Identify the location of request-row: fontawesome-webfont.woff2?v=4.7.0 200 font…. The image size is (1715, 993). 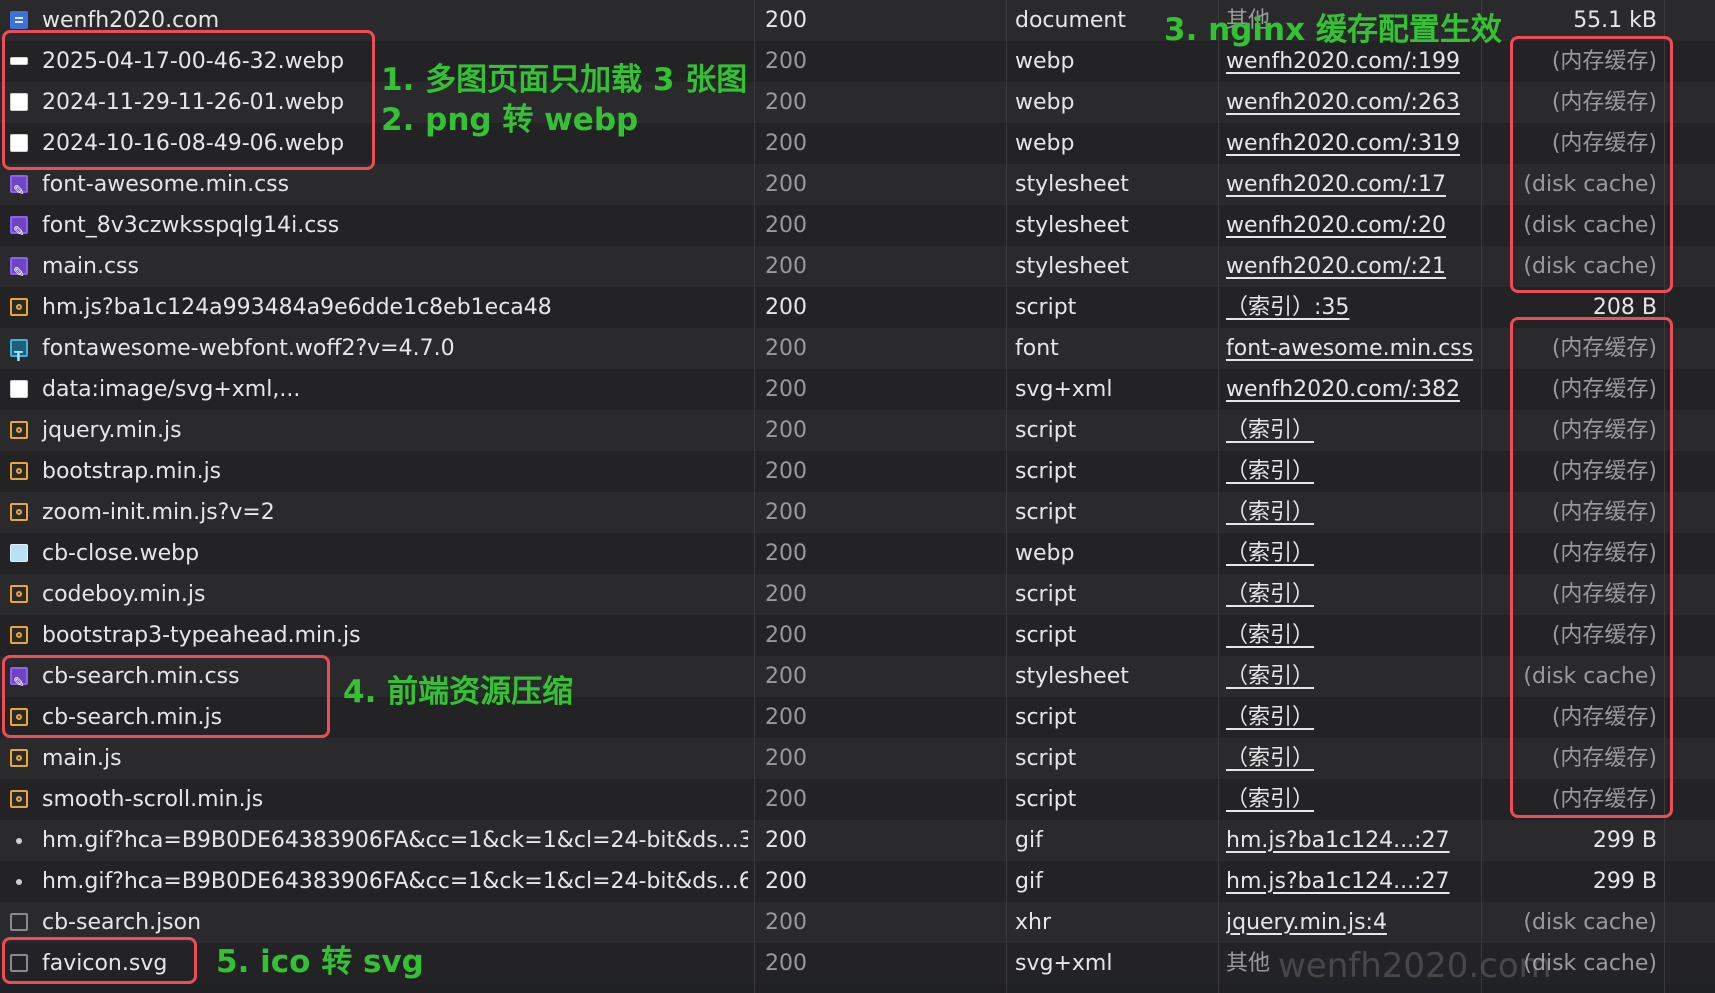
(857, 348).